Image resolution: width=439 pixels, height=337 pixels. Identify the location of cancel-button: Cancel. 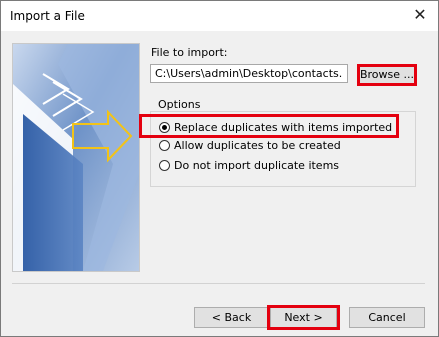
(387, 317).